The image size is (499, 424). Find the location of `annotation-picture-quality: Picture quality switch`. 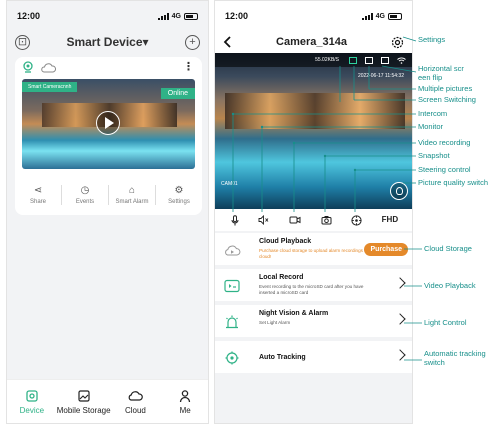

annotation-picture-quality: Picture quality switch is located at coordinates (453, 182).